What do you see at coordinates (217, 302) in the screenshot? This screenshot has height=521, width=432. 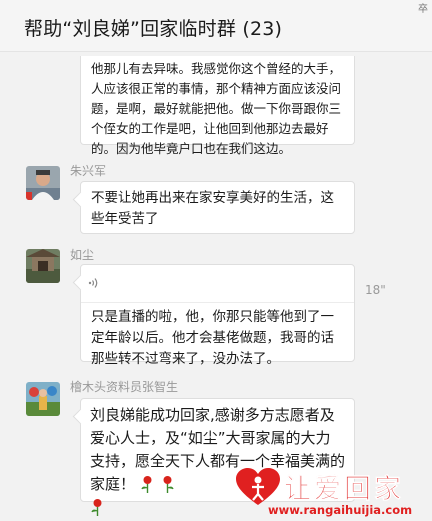 I see `voice-divider` at bounding box center [217, 302].